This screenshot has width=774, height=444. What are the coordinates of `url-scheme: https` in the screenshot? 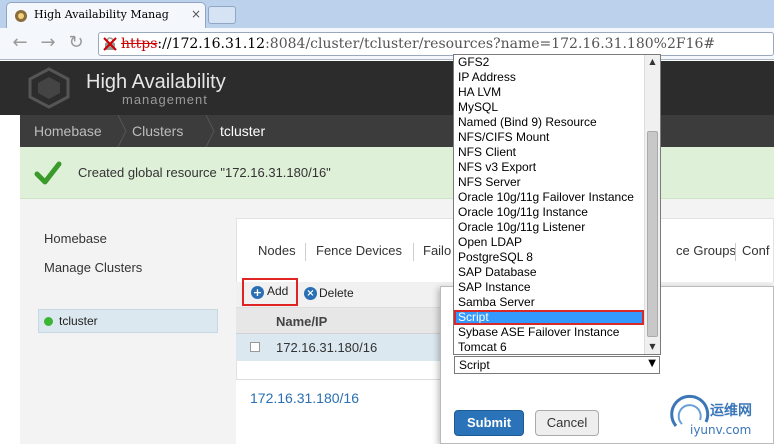 It's located at (139, 44).